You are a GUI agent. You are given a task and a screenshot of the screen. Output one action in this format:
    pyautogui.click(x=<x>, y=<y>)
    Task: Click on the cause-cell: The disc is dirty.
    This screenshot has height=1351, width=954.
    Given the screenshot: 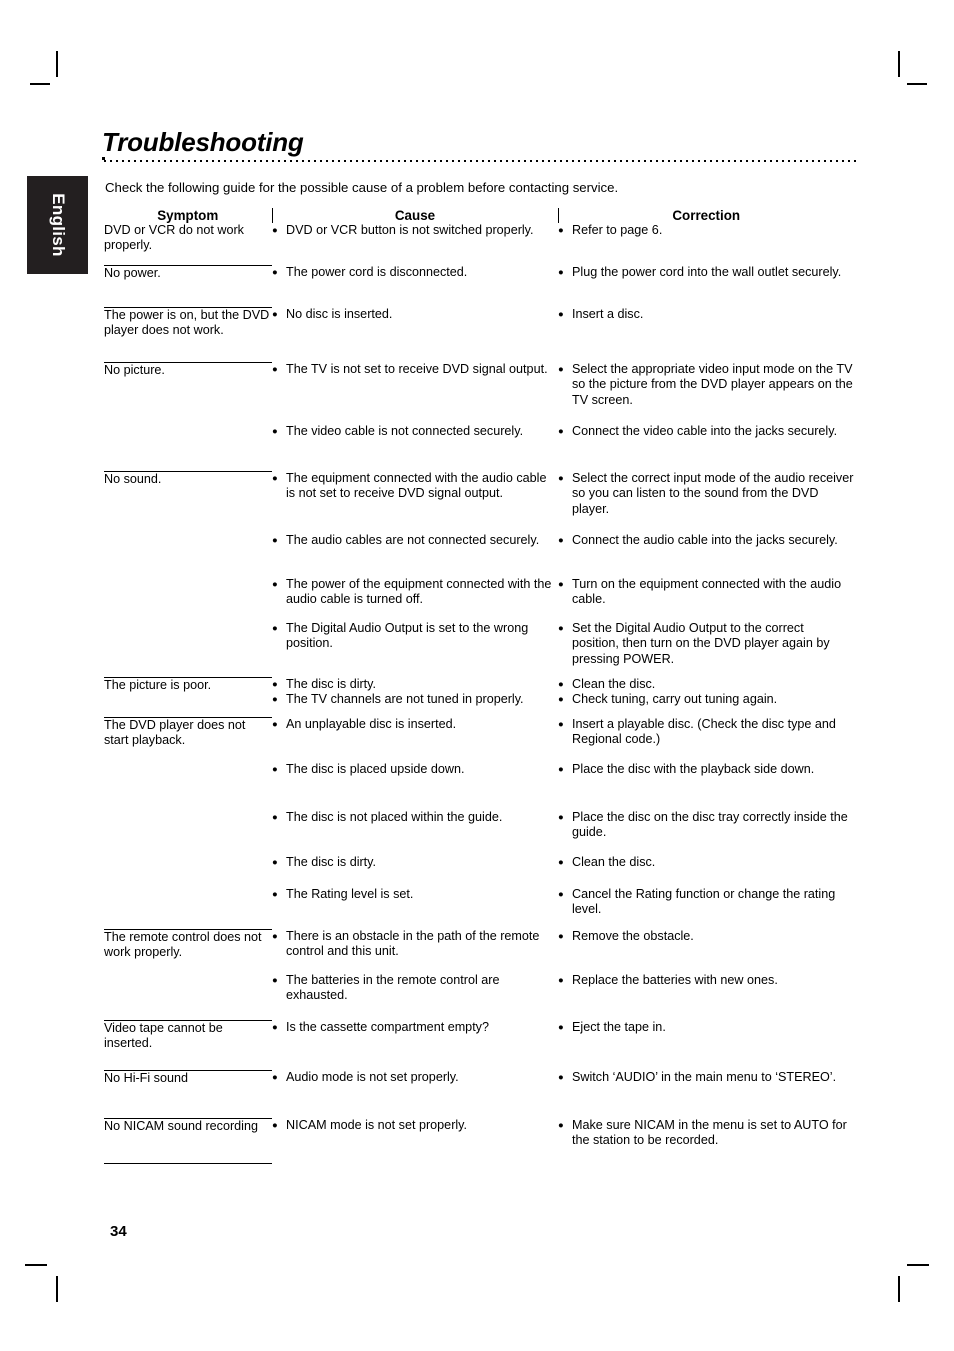 What is the action you would take?
    pyautogui.click(x=415, y=870)
    